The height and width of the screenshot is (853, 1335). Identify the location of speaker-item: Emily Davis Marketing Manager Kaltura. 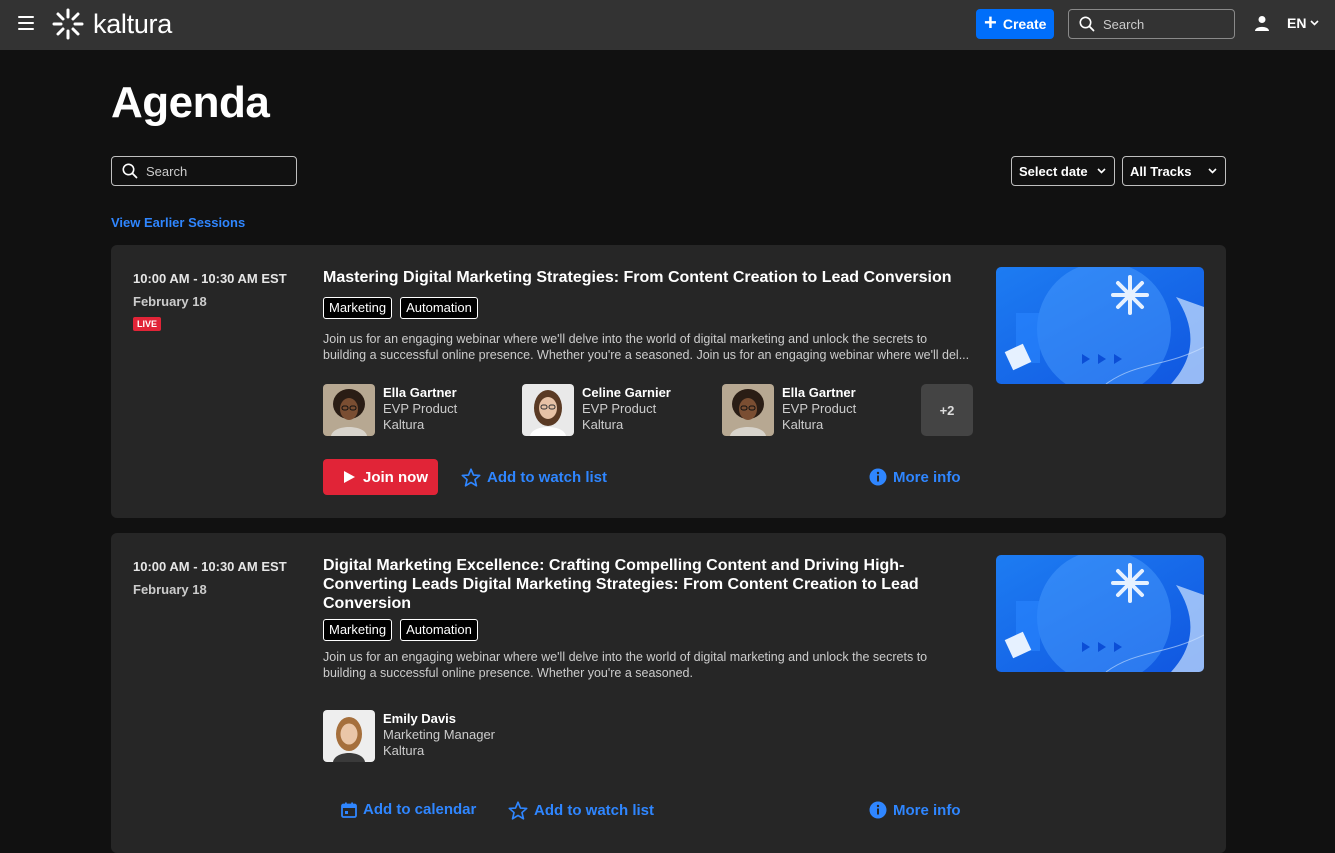
(409, 736).